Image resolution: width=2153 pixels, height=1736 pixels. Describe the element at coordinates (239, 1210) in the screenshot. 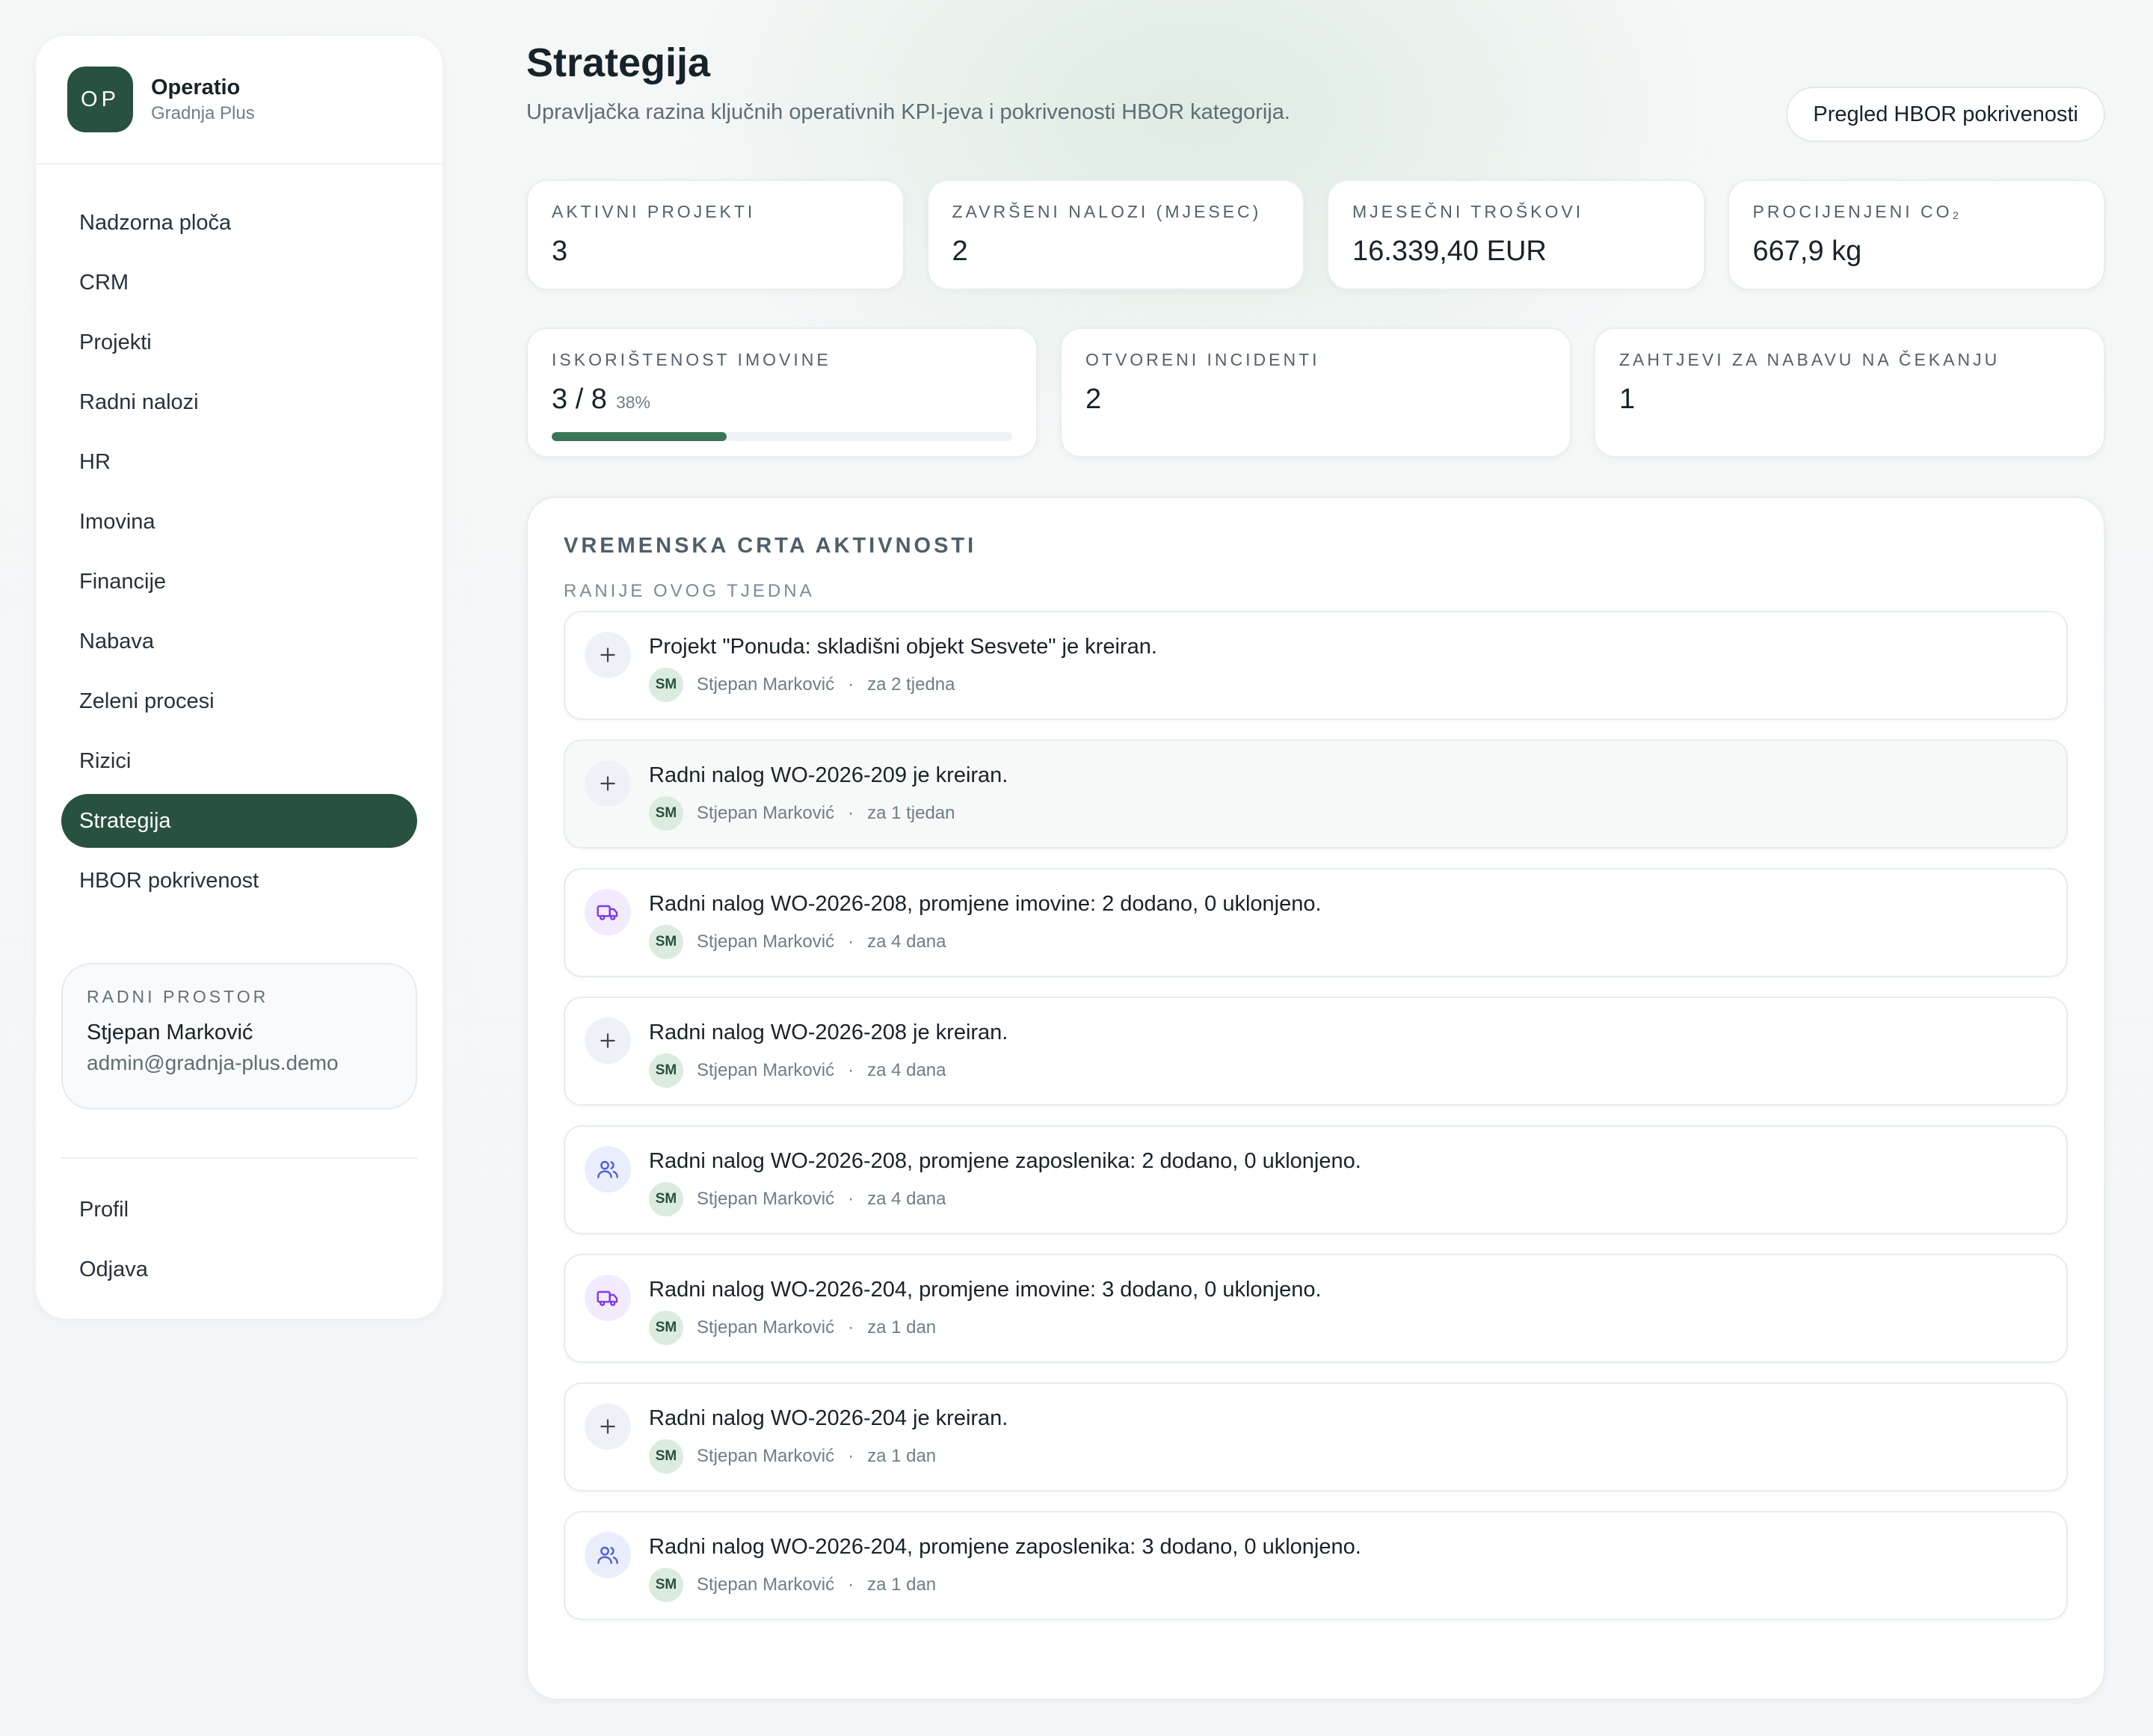

I see `nav-item-profile: Profil` at that location.